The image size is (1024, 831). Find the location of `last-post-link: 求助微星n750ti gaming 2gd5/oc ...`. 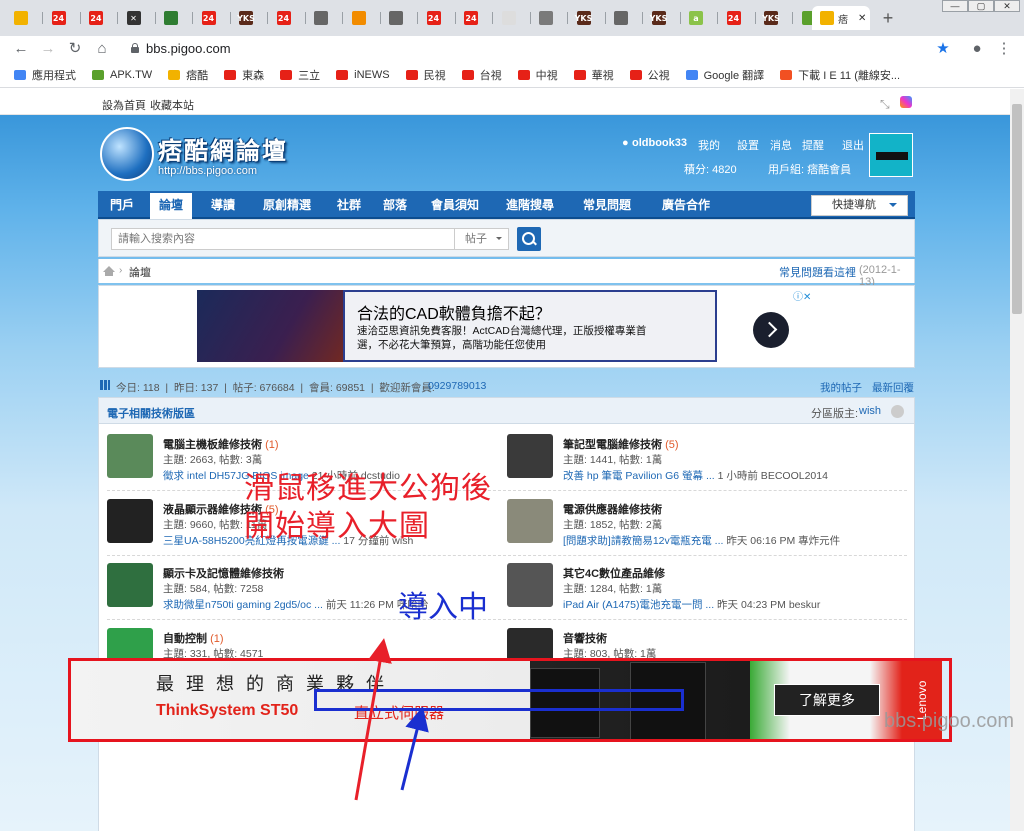

last-post-link: 求助微星n750ti gaming 2gd5/oc ... is located at coordinates (243, 605).